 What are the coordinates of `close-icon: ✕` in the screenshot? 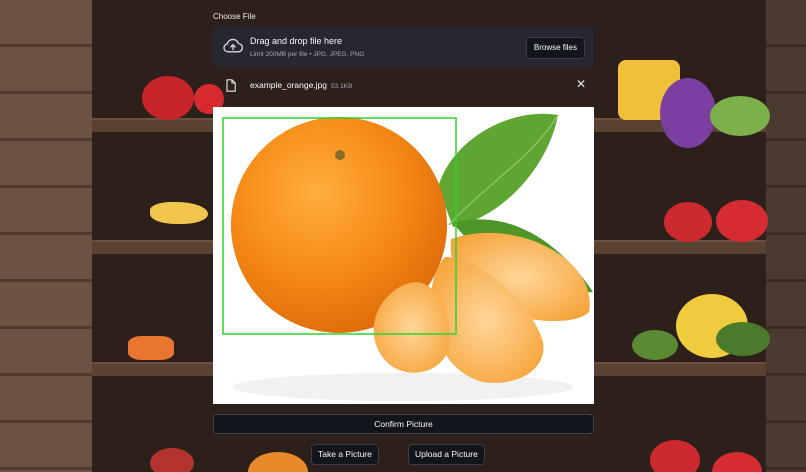 It's located at (581, 84).